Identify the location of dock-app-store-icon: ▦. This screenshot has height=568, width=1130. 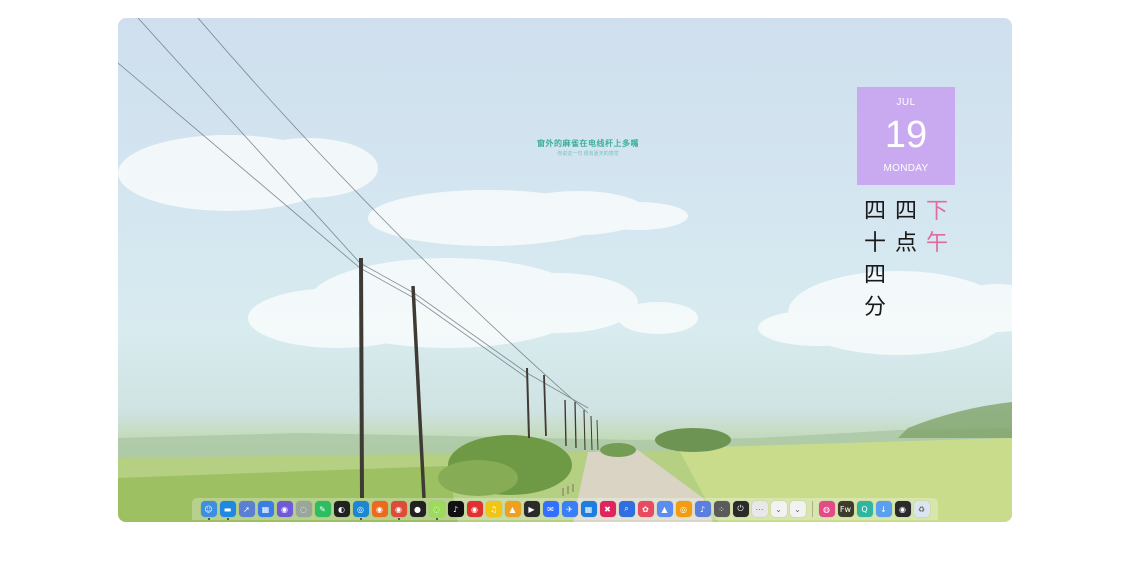
(265, 509).